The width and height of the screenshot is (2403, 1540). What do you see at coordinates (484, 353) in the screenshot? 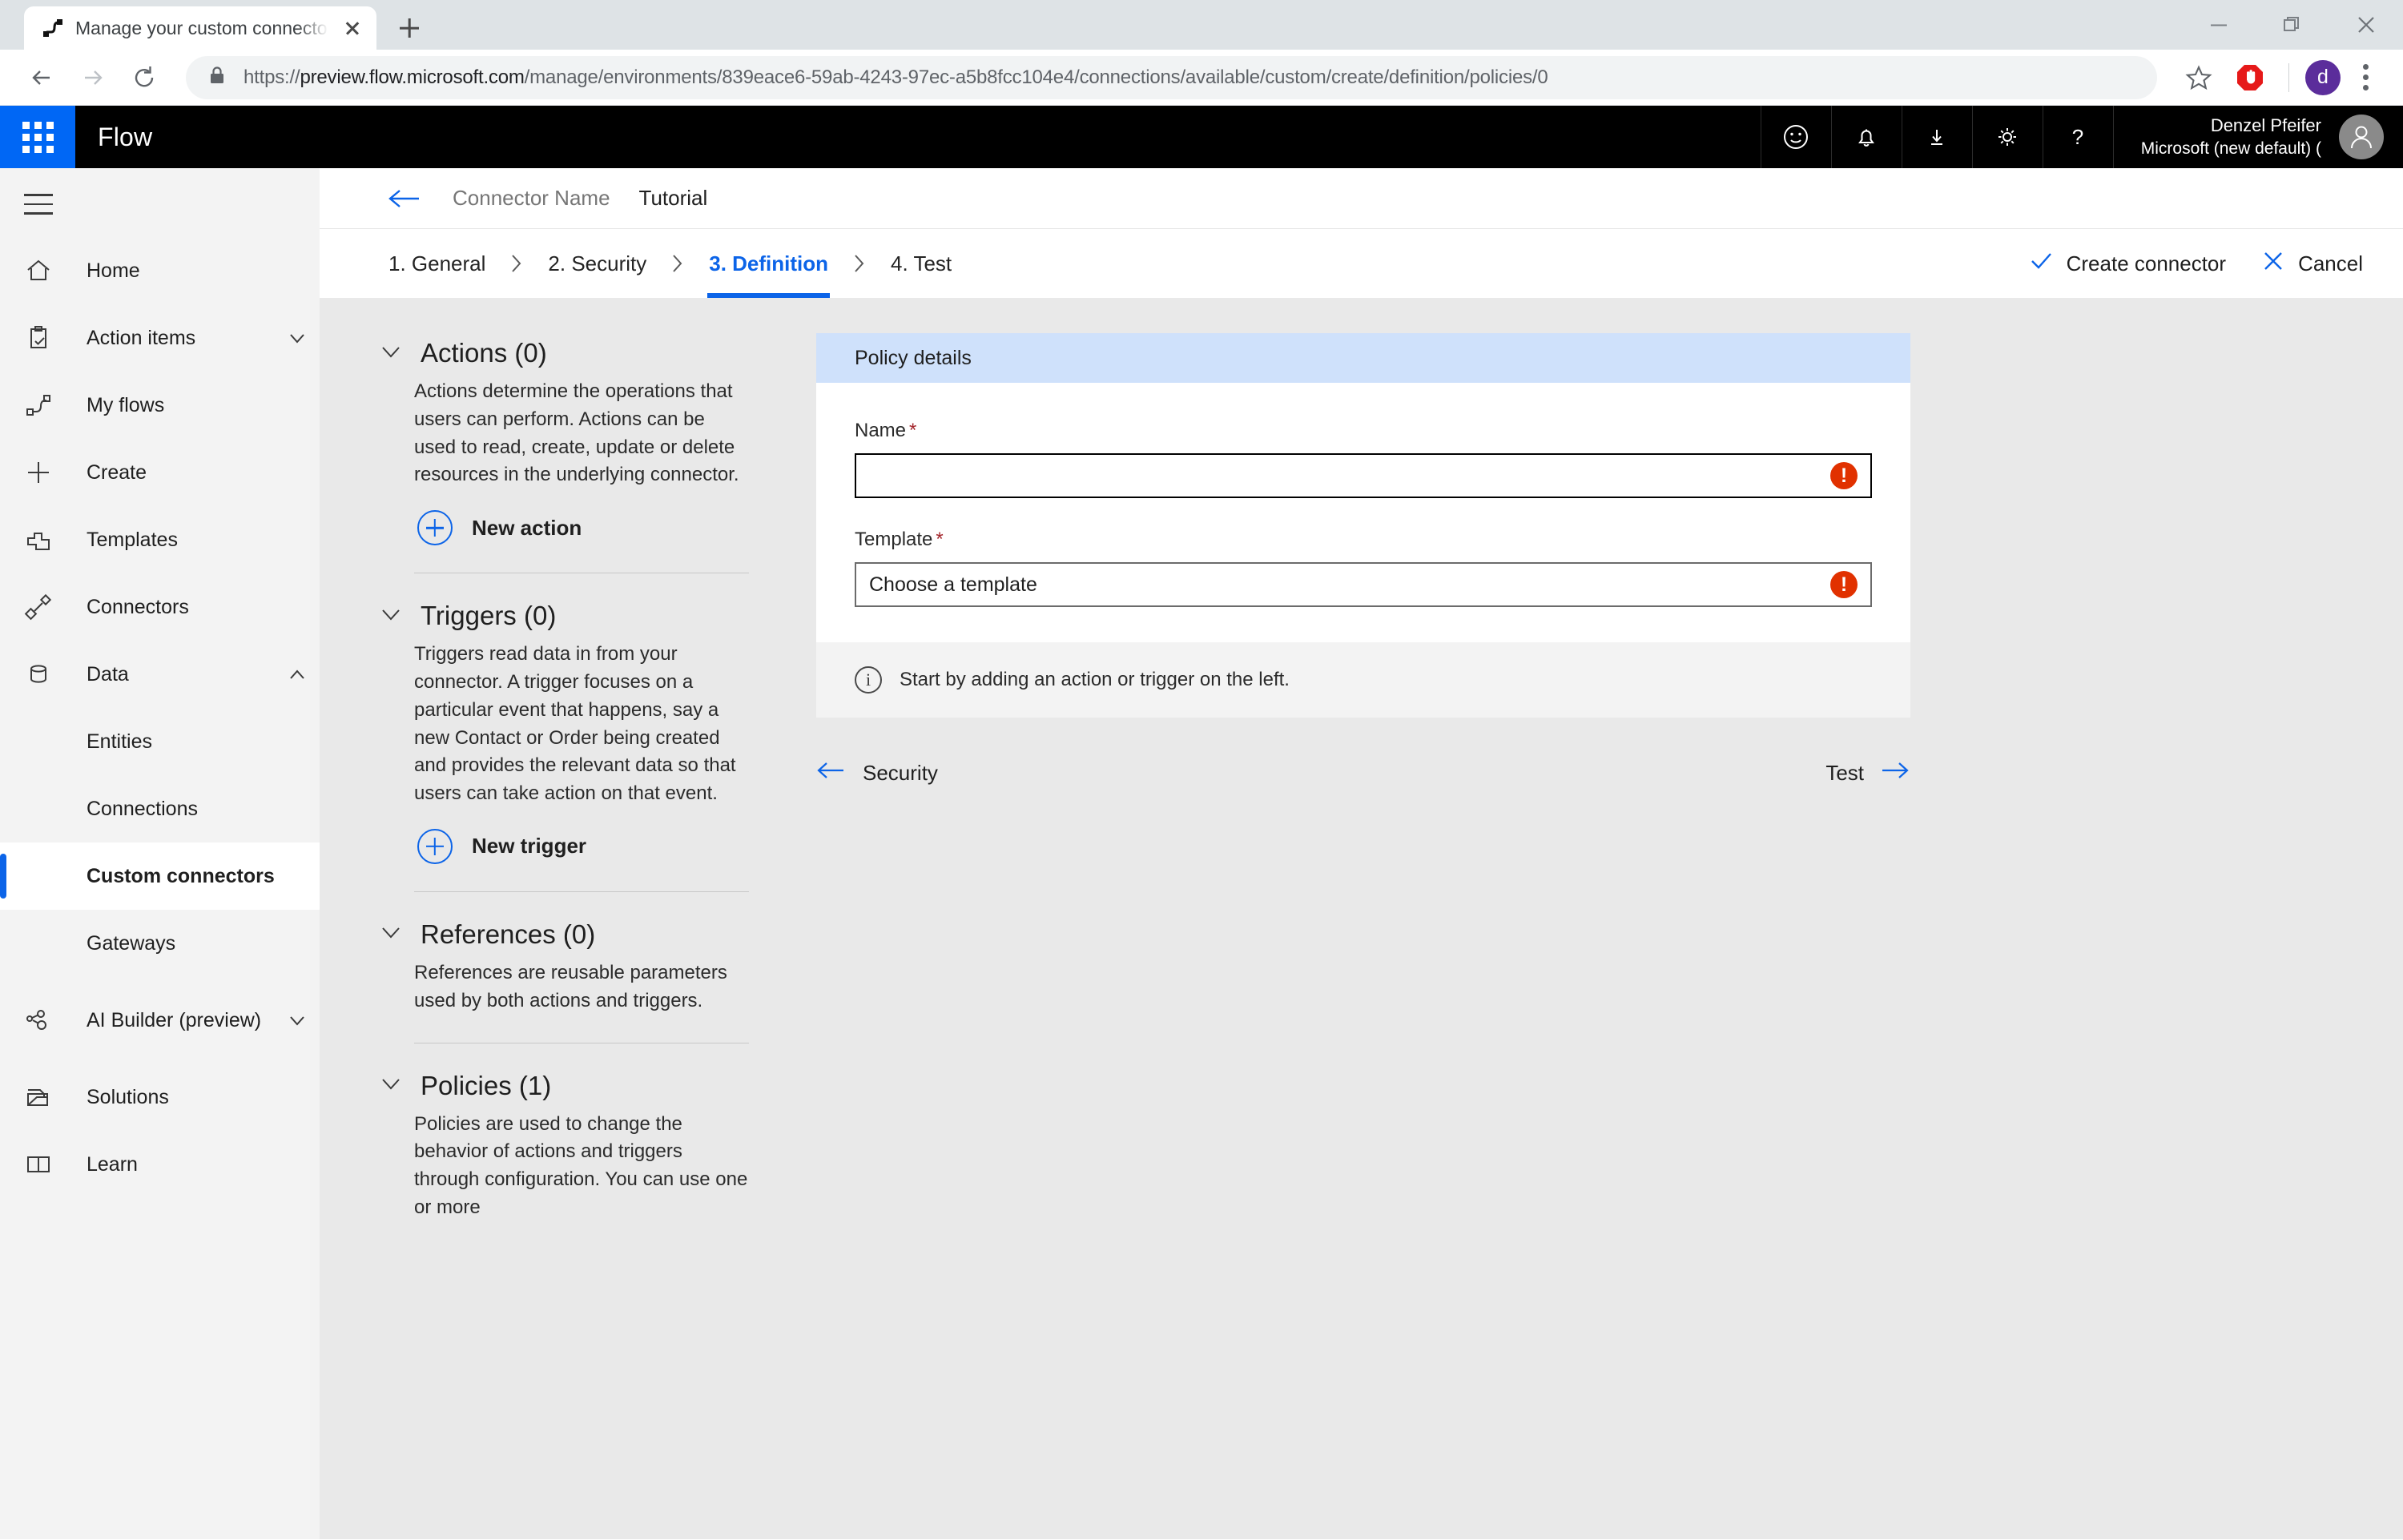
I see `section-title: Actions (0)` at bounding box center [484, 353].